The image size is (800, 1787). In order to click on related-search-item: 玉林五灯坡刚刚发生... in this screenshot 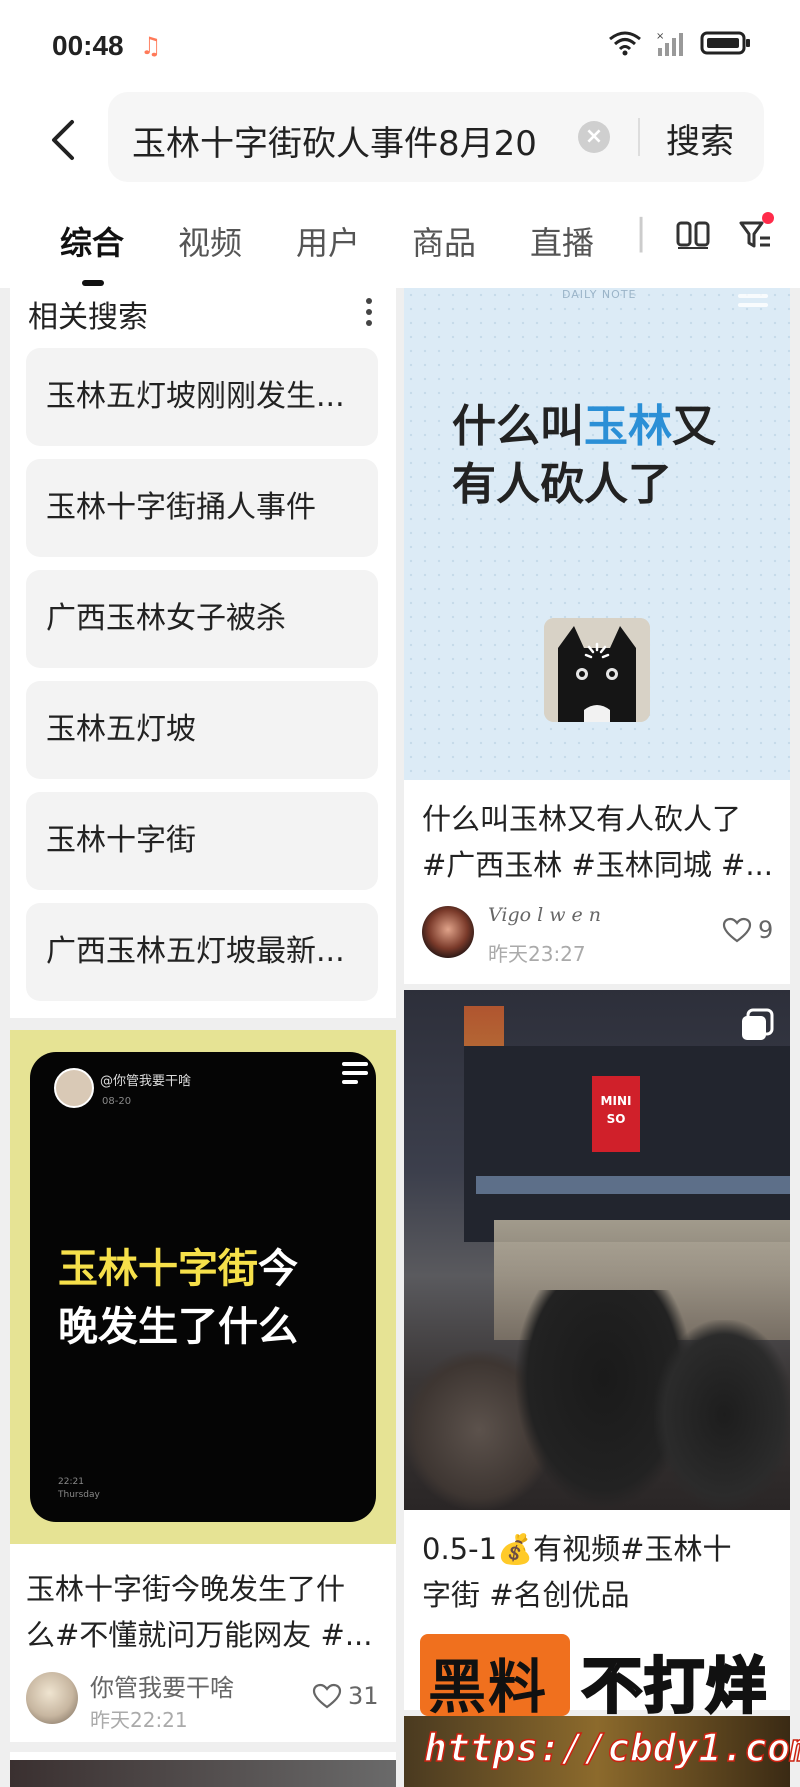, I will do `click(202, 397)`.